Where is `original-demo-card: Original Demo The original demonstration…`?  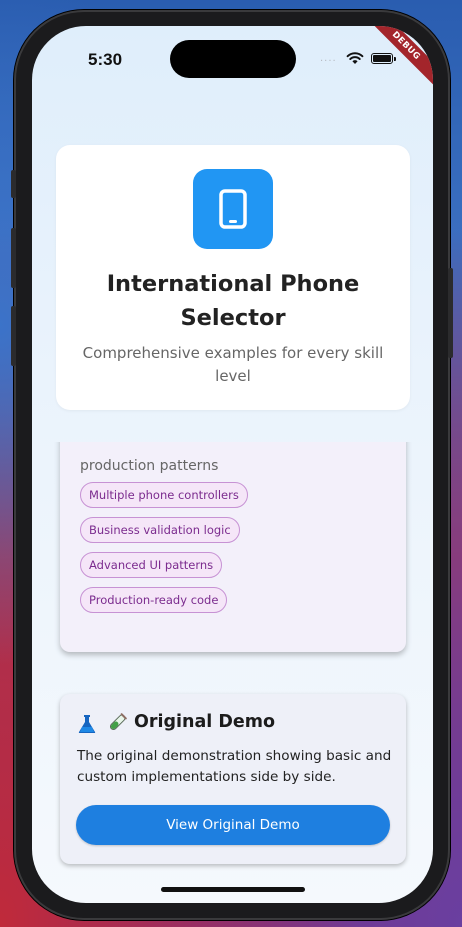 original-demo-card: Original Demo The original demonstration… is located at coordinates (233, 779).